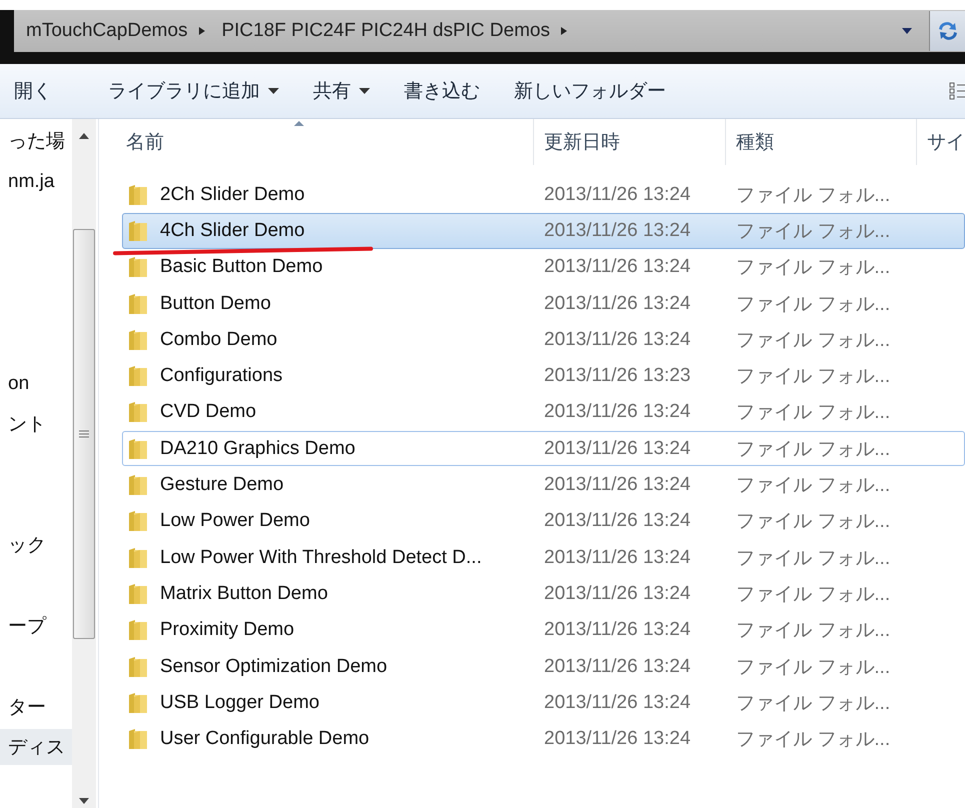  What do you see at coordinates (36, 141) in the screenshot?
I see `nav-item: った場` at bounding box center [36, 141].